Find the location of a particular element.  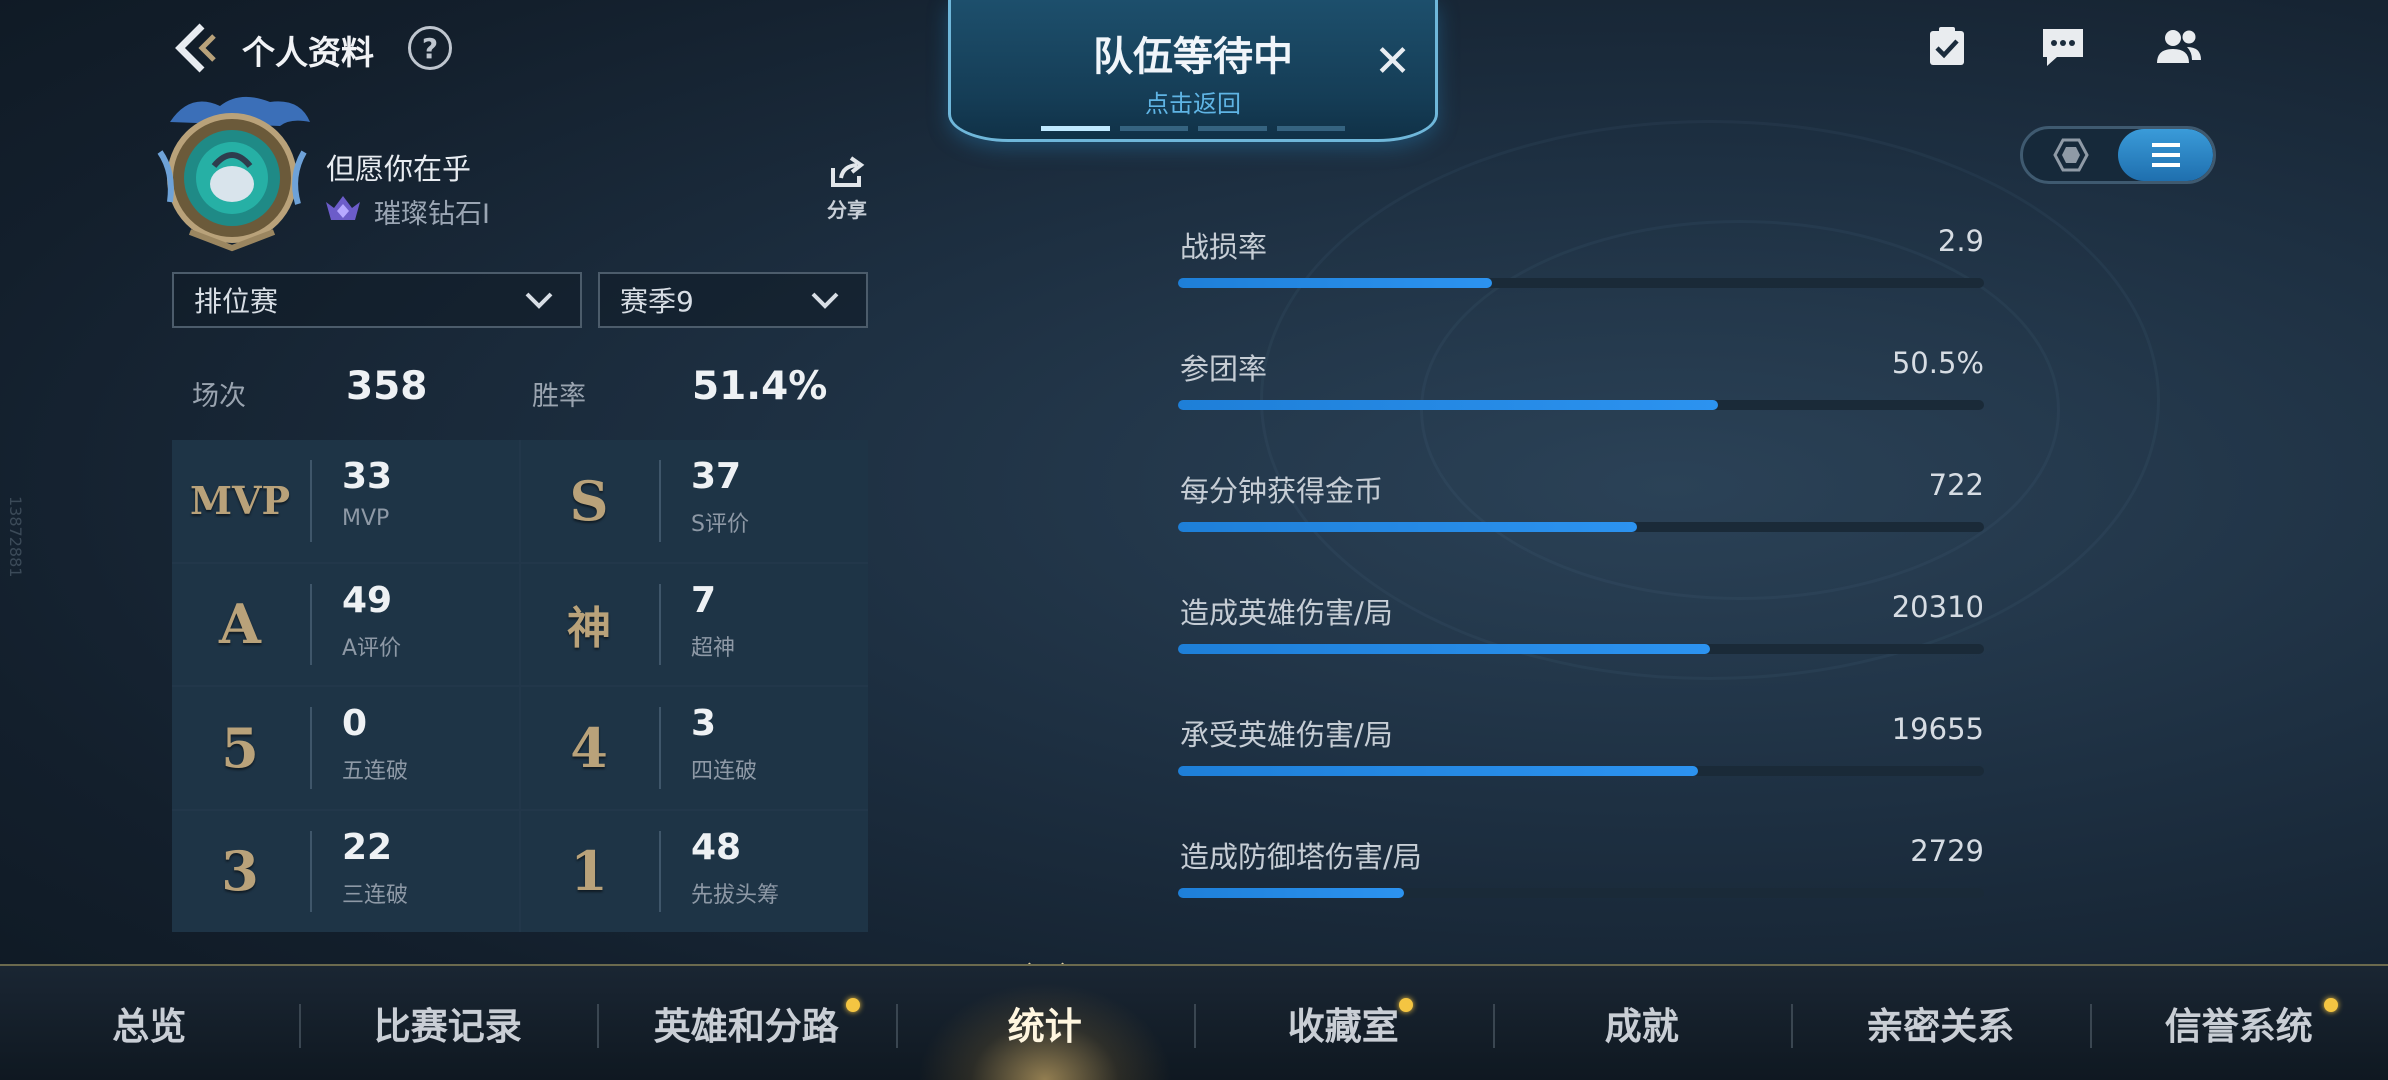

stat-label: 超神 is located at coordinates (713, 648).